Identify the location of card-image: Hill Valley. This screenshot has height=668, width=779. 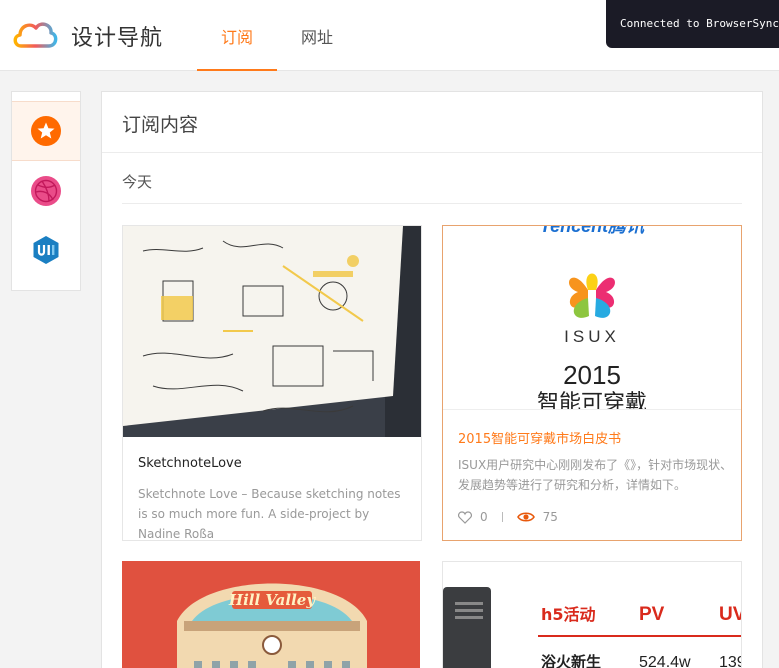
(271, 614).